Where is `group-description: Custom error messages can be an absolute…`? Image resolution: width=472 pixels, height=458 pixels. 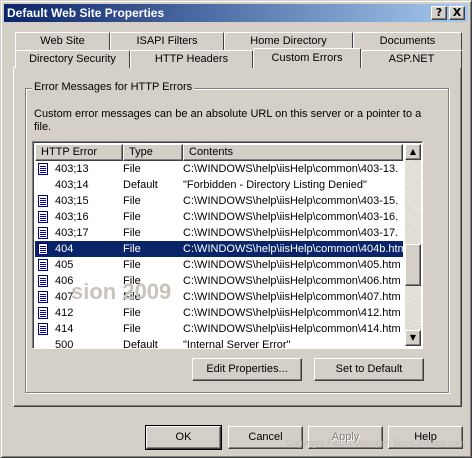 group-description: Custom error messages can be an absolute… is located at coordinates (228, 120).